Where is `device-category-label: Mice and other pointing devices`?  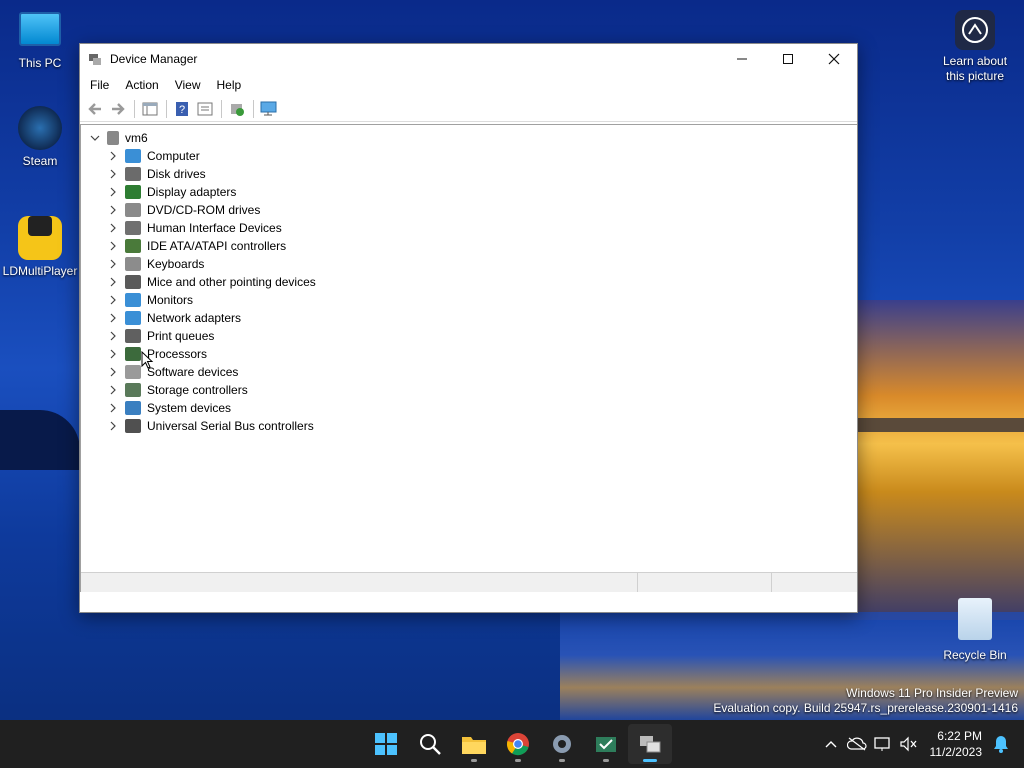 device-category-label: Mice and other pointing devices is located at coordinates (231, 282).